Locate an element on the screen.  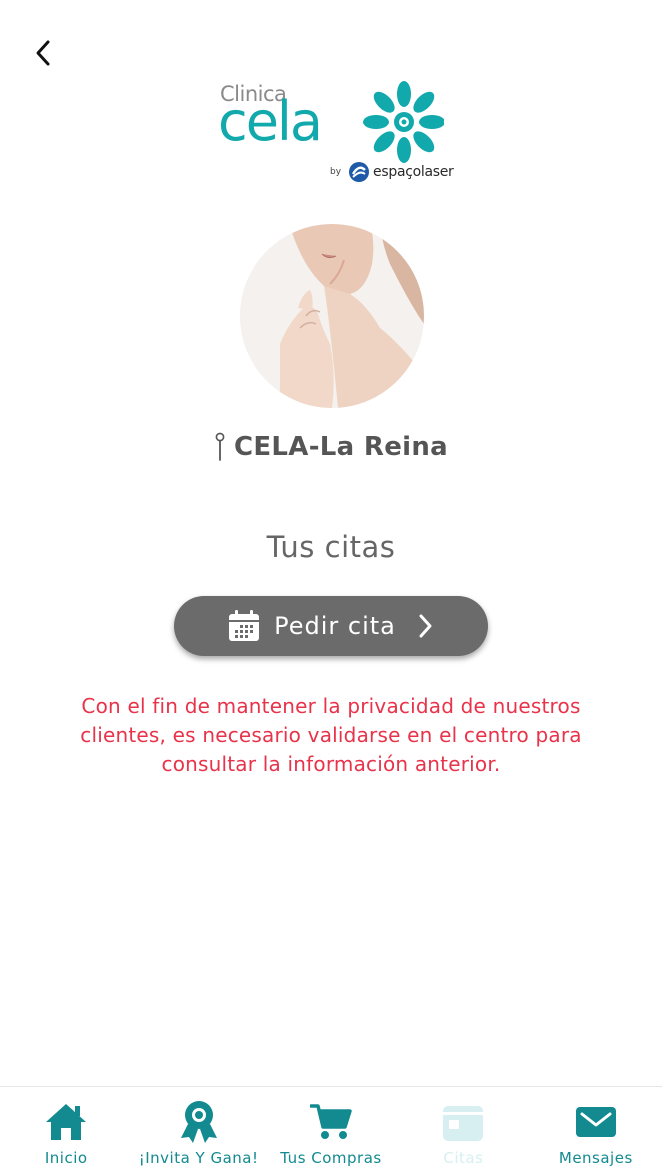
tab-citas: Citas is located at coordinates (463, 1131).